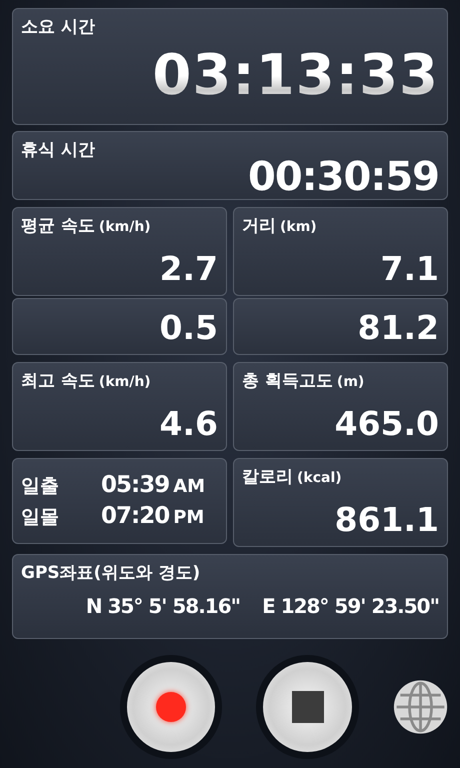  I want to click on unit-label: (m), so click(350, 382).